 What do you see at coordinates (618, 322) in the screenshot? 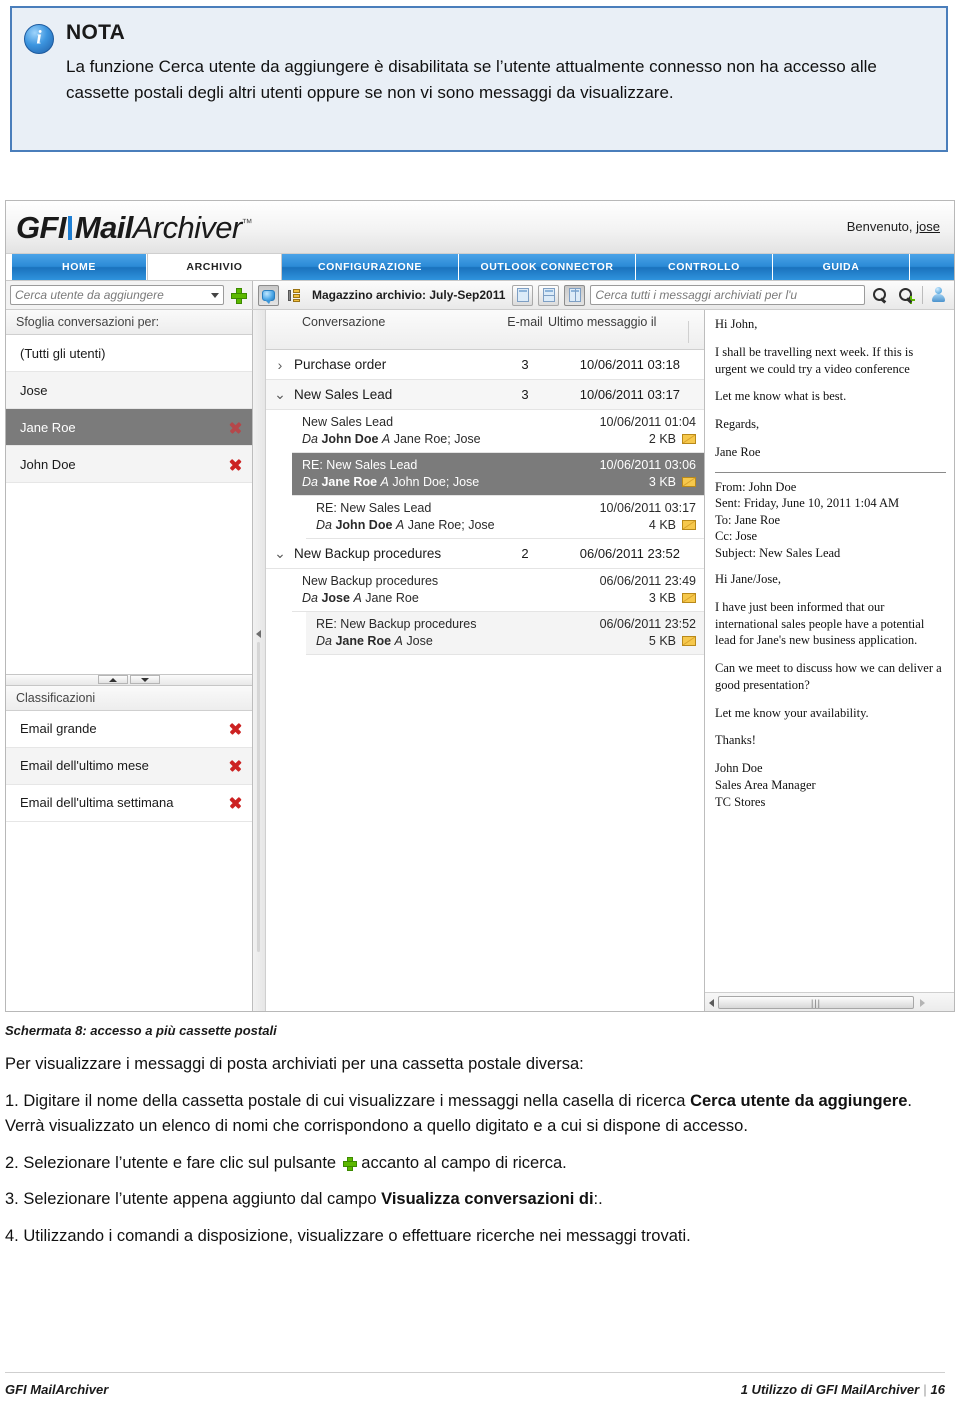
I see `column-last-message: Ultimo messaggio il` at bounding box center [618, 322].